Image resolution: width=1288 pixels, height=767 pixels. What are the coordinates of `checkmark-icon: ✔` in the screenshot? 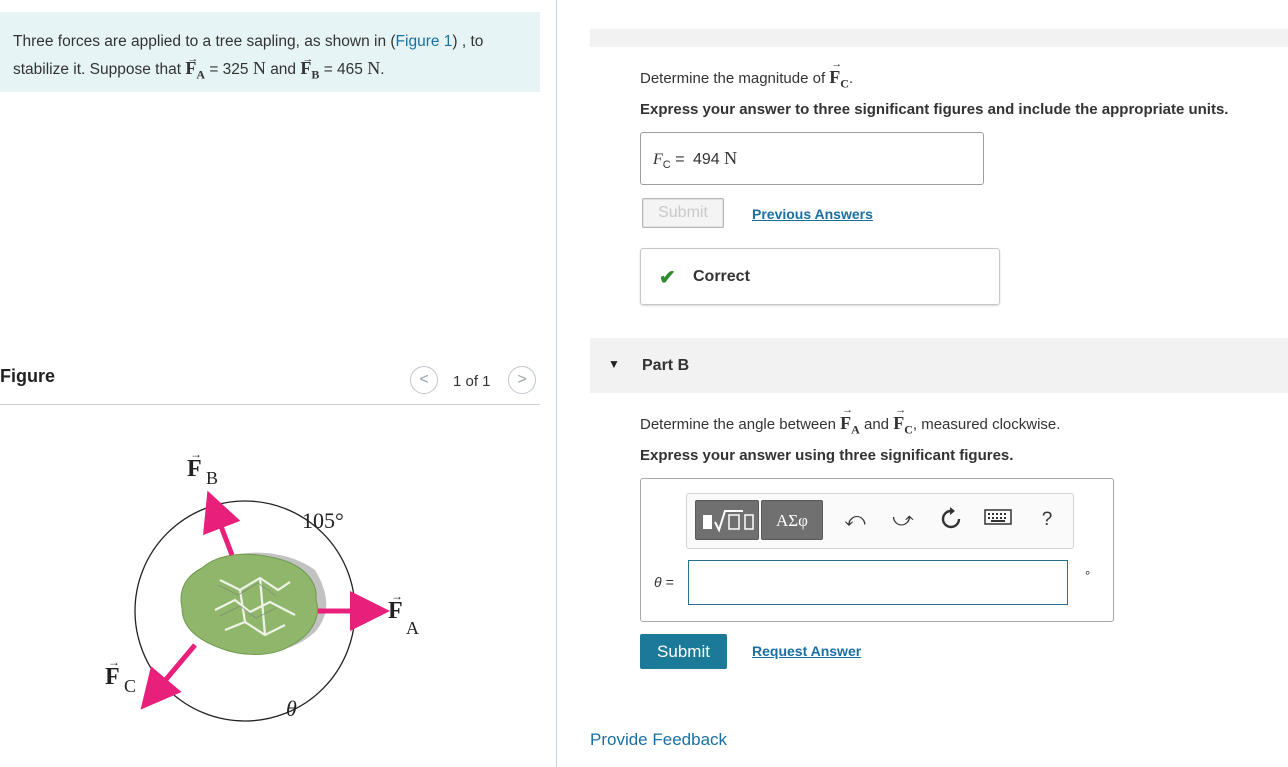 It's located at (667, 278).